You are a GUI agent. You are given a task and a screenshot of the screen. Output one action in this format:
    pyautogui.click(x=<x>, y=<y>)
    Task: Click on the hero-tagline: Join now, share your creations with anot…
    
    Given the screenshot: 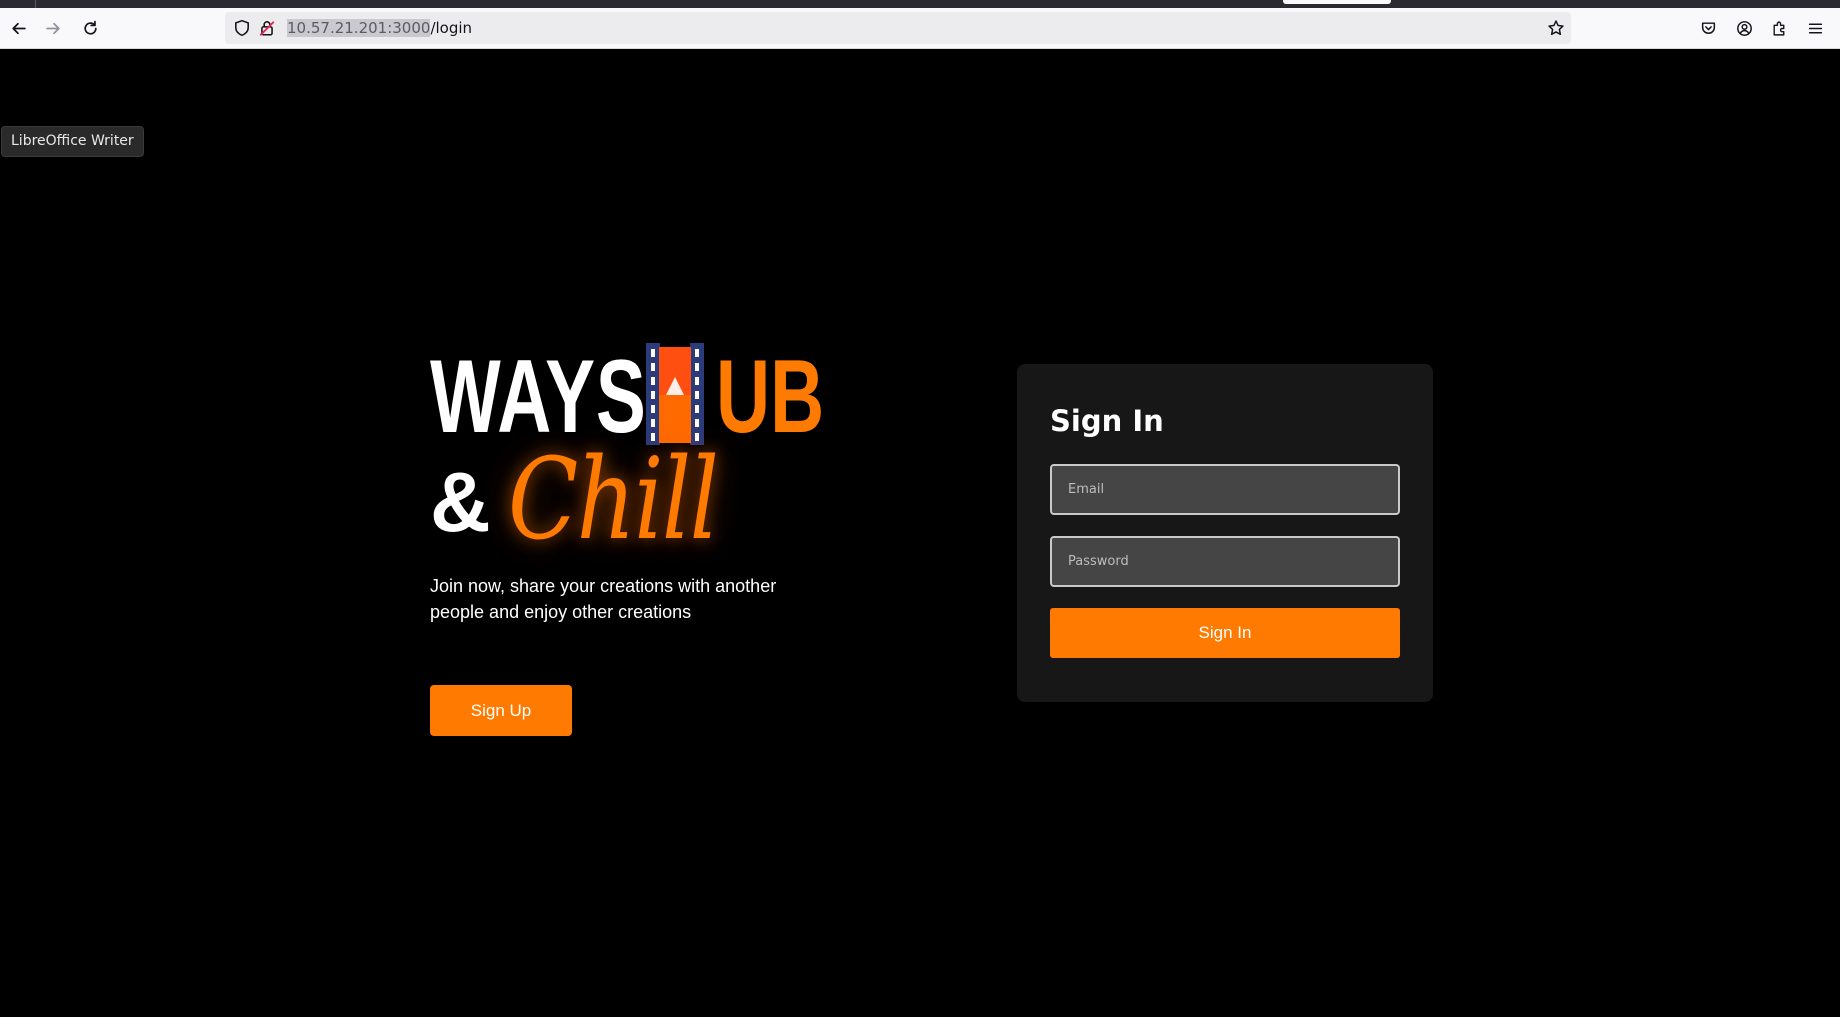 What is the action you would take?
    pyautogui.click(x=603, y=599)
    